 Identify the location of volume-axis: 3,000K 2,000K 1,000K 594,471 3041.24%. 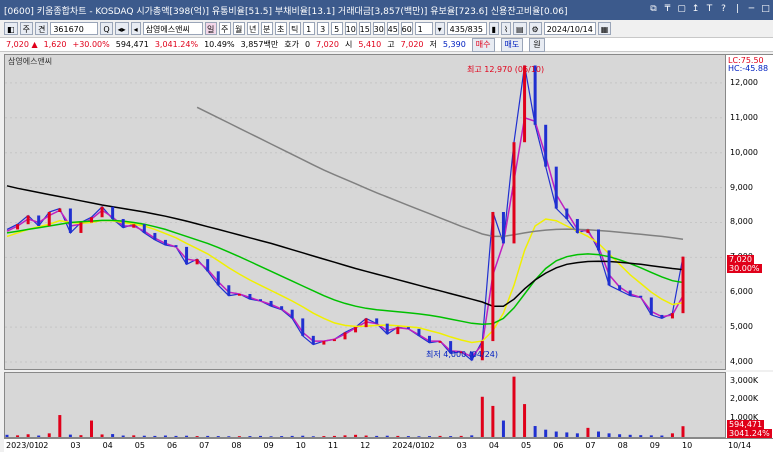
(749, 405).